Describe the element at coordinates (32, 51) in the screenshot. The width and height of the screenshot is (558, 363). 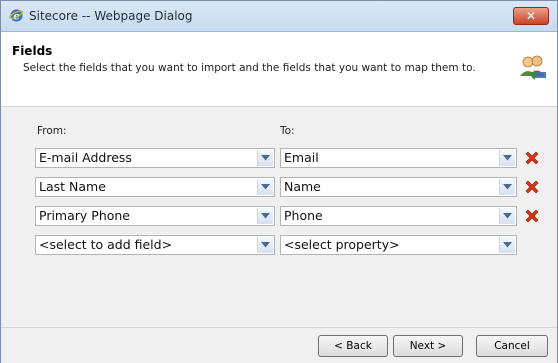
I see `page-title: Fields` at that location.